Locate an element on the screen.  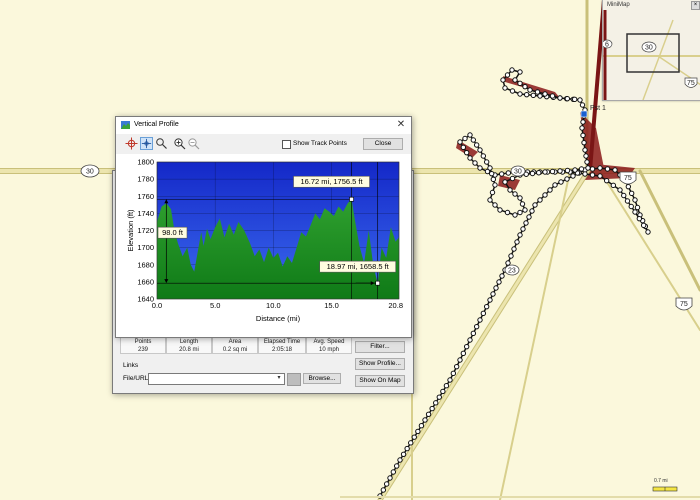
cursor-marker is located at coordinates (351, 199).